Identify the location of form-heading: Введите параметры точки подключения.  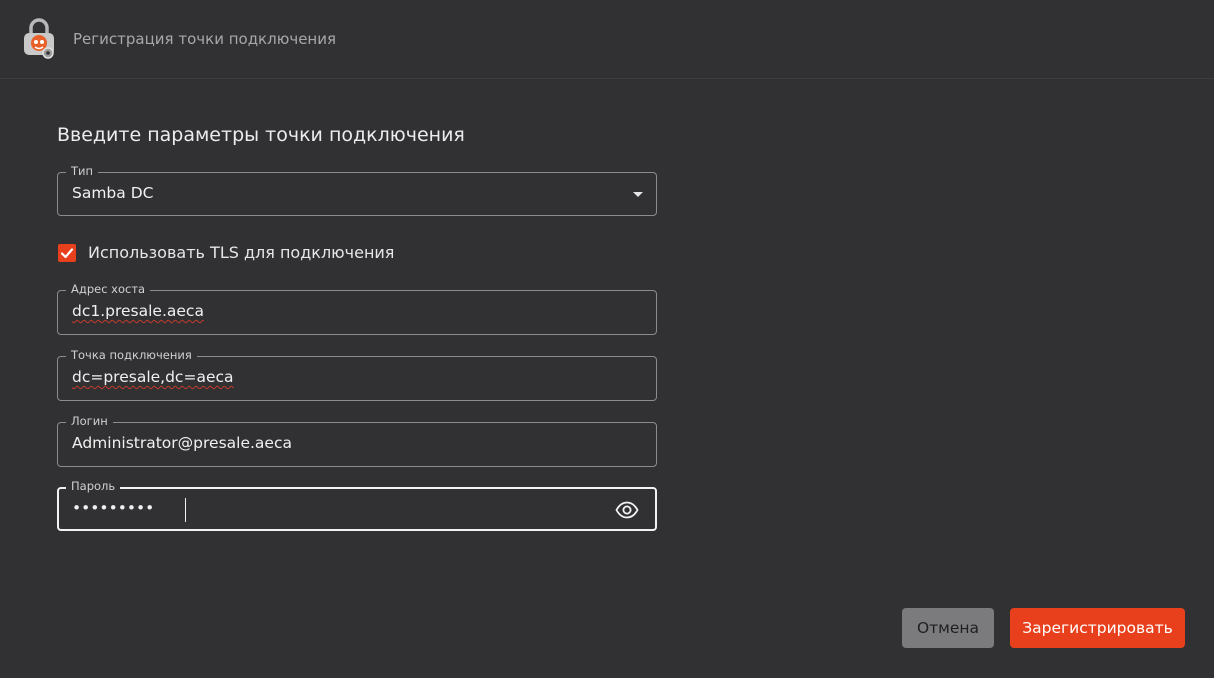
(261, 135).